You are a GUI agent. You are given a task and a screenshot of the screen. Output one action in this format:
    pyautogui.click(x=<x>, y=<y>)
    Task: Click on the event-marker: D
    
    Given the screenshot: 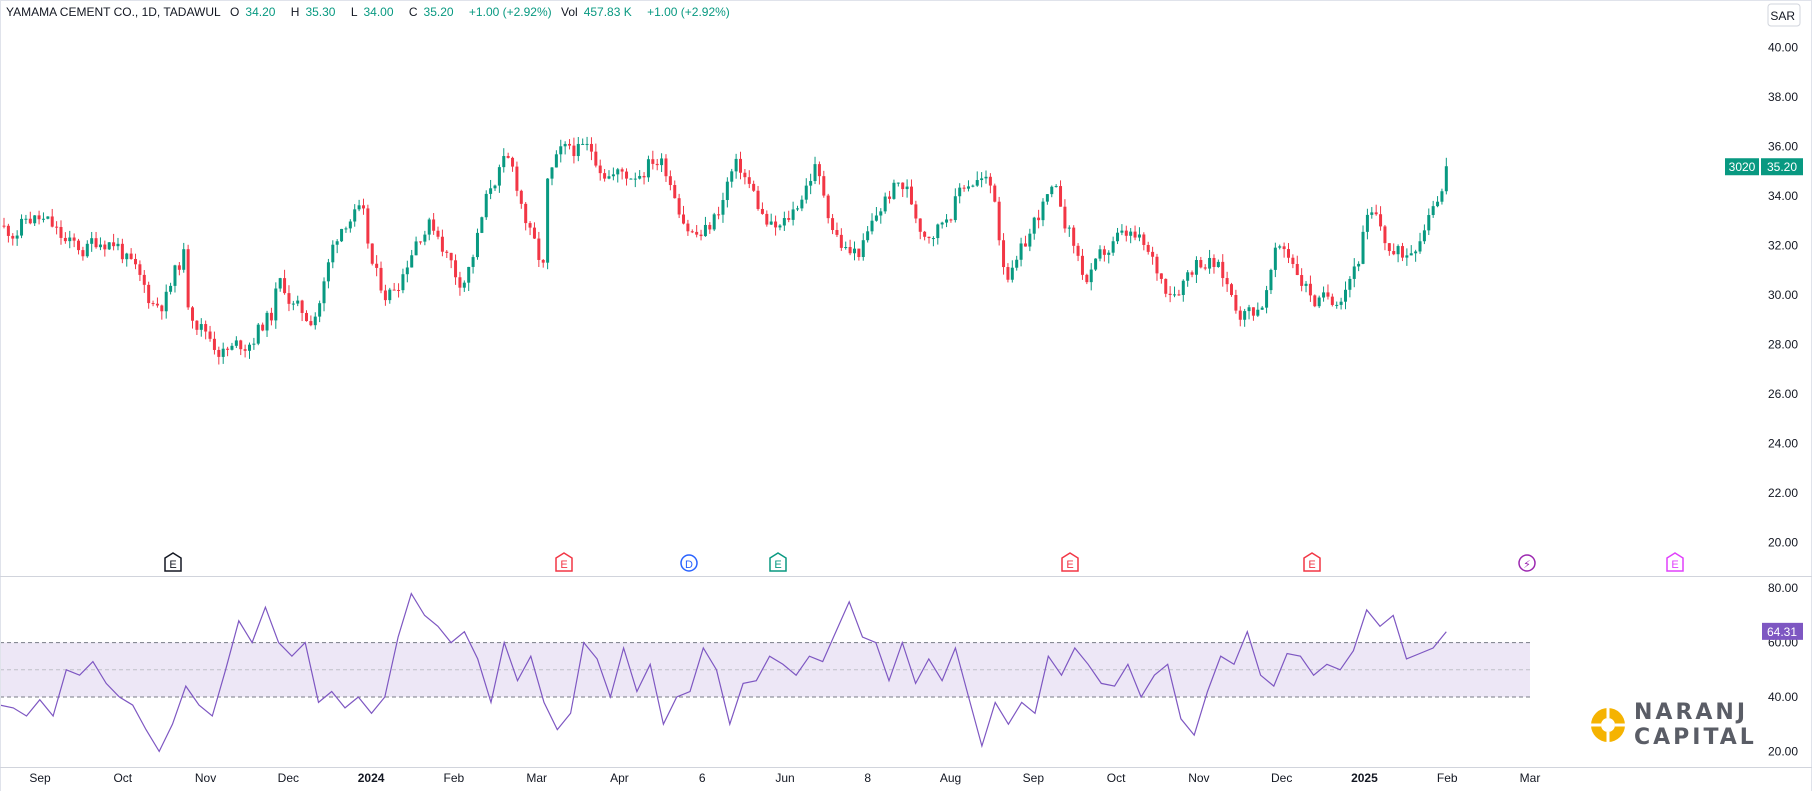 What is the action you would take?
    pyautogui.click(x=689, y=563)
    